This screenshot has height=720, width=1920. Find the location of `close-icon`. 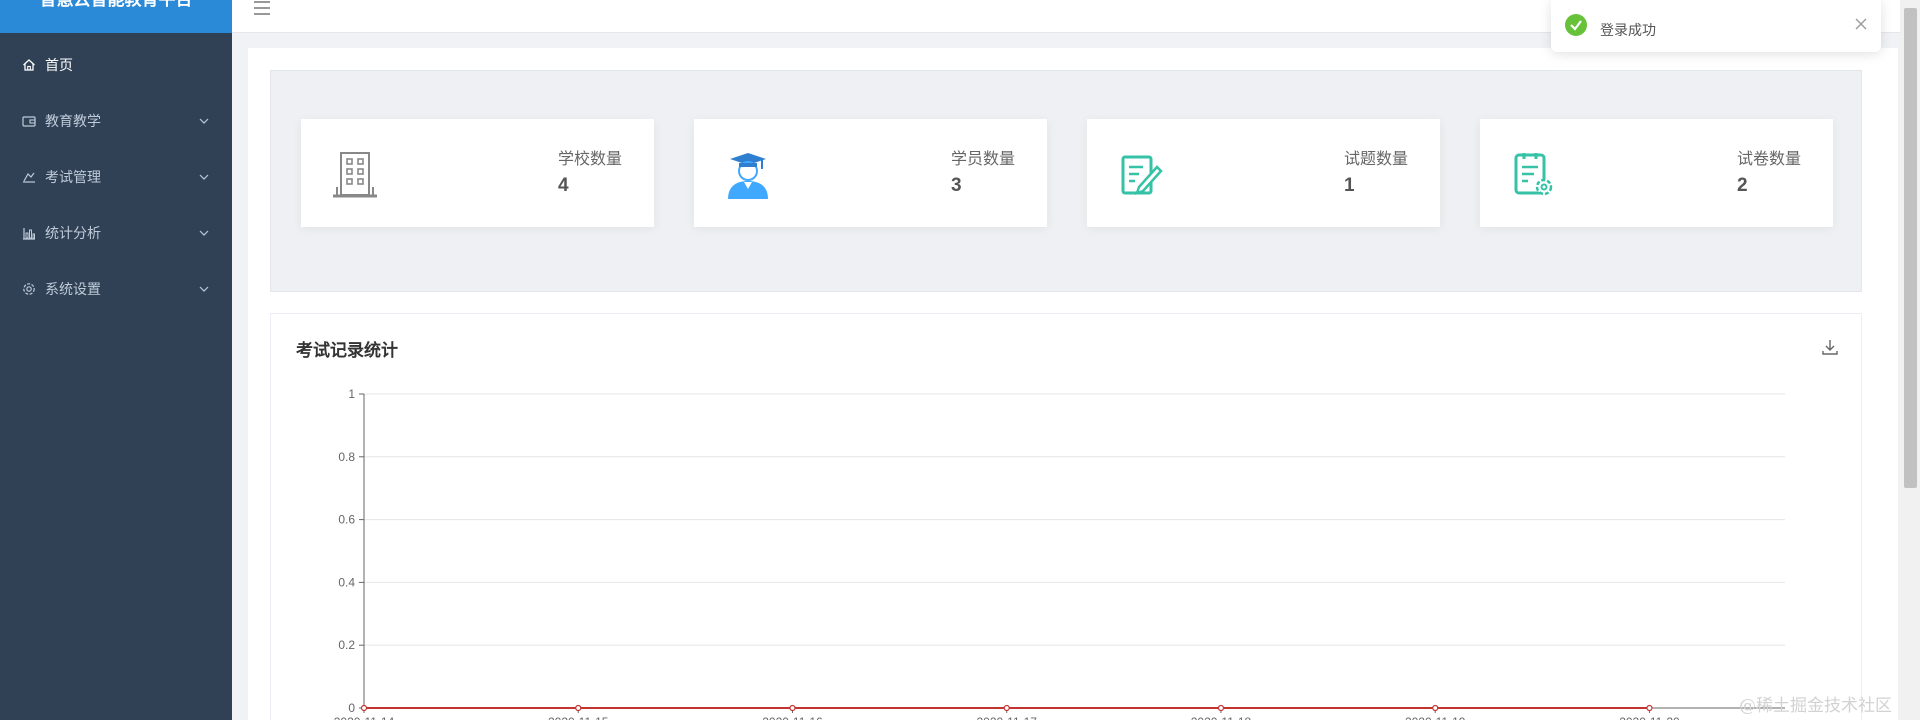

close-icon is located at coordinates (1861, 24).